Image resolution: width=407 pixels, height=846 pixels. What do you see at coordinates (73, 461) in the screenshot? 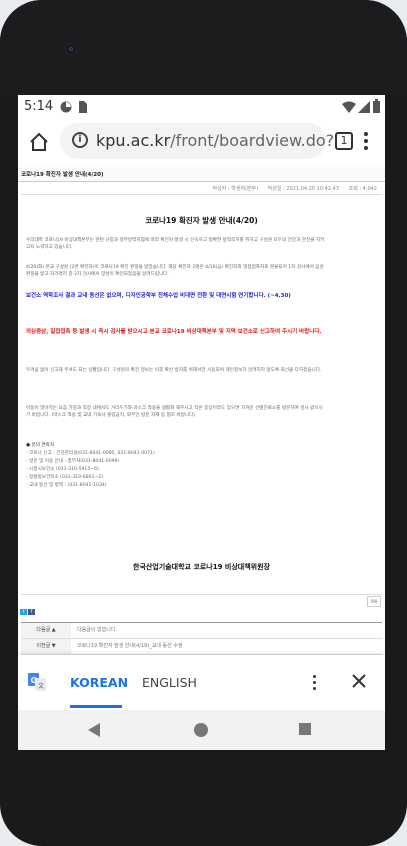
I see `contact-line-2: - 방문 및 이용 안내 : 총무처(031-8041-0099)` at bounding box center [73, 461].